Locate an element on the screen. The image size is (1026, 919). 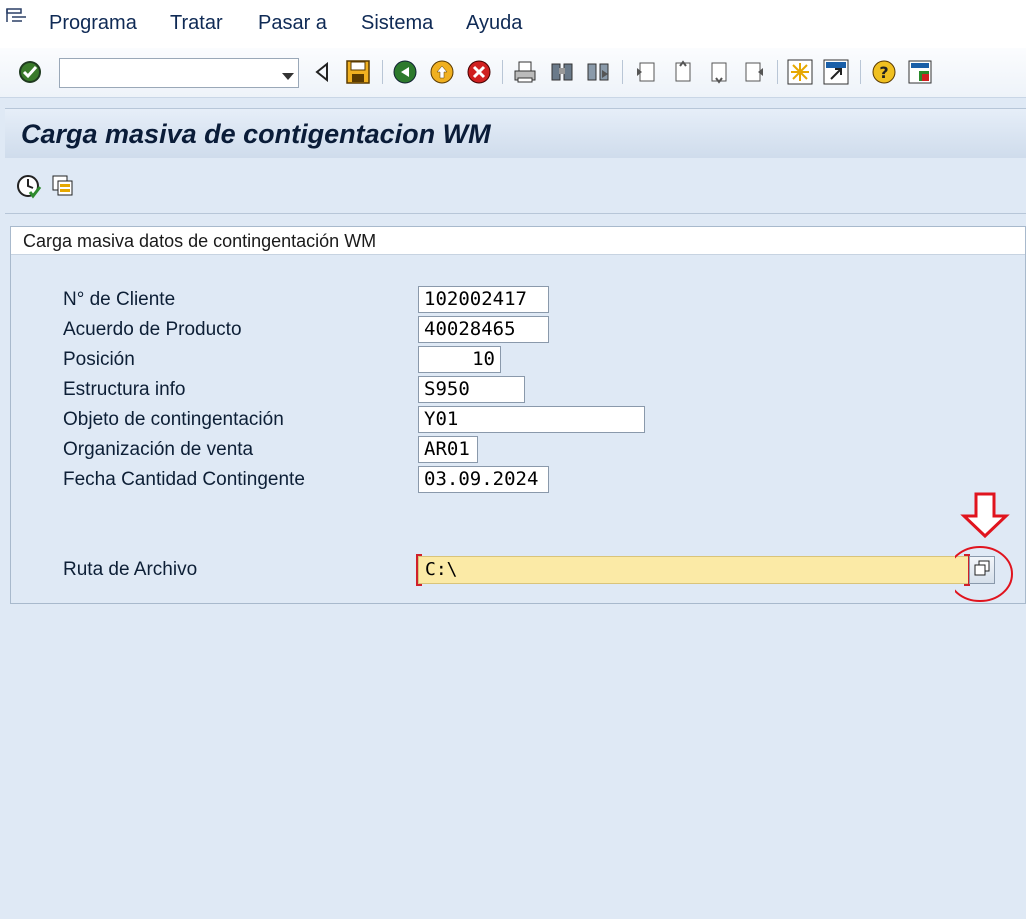
estructura-field: S950 is located at coordinates (471, 389).